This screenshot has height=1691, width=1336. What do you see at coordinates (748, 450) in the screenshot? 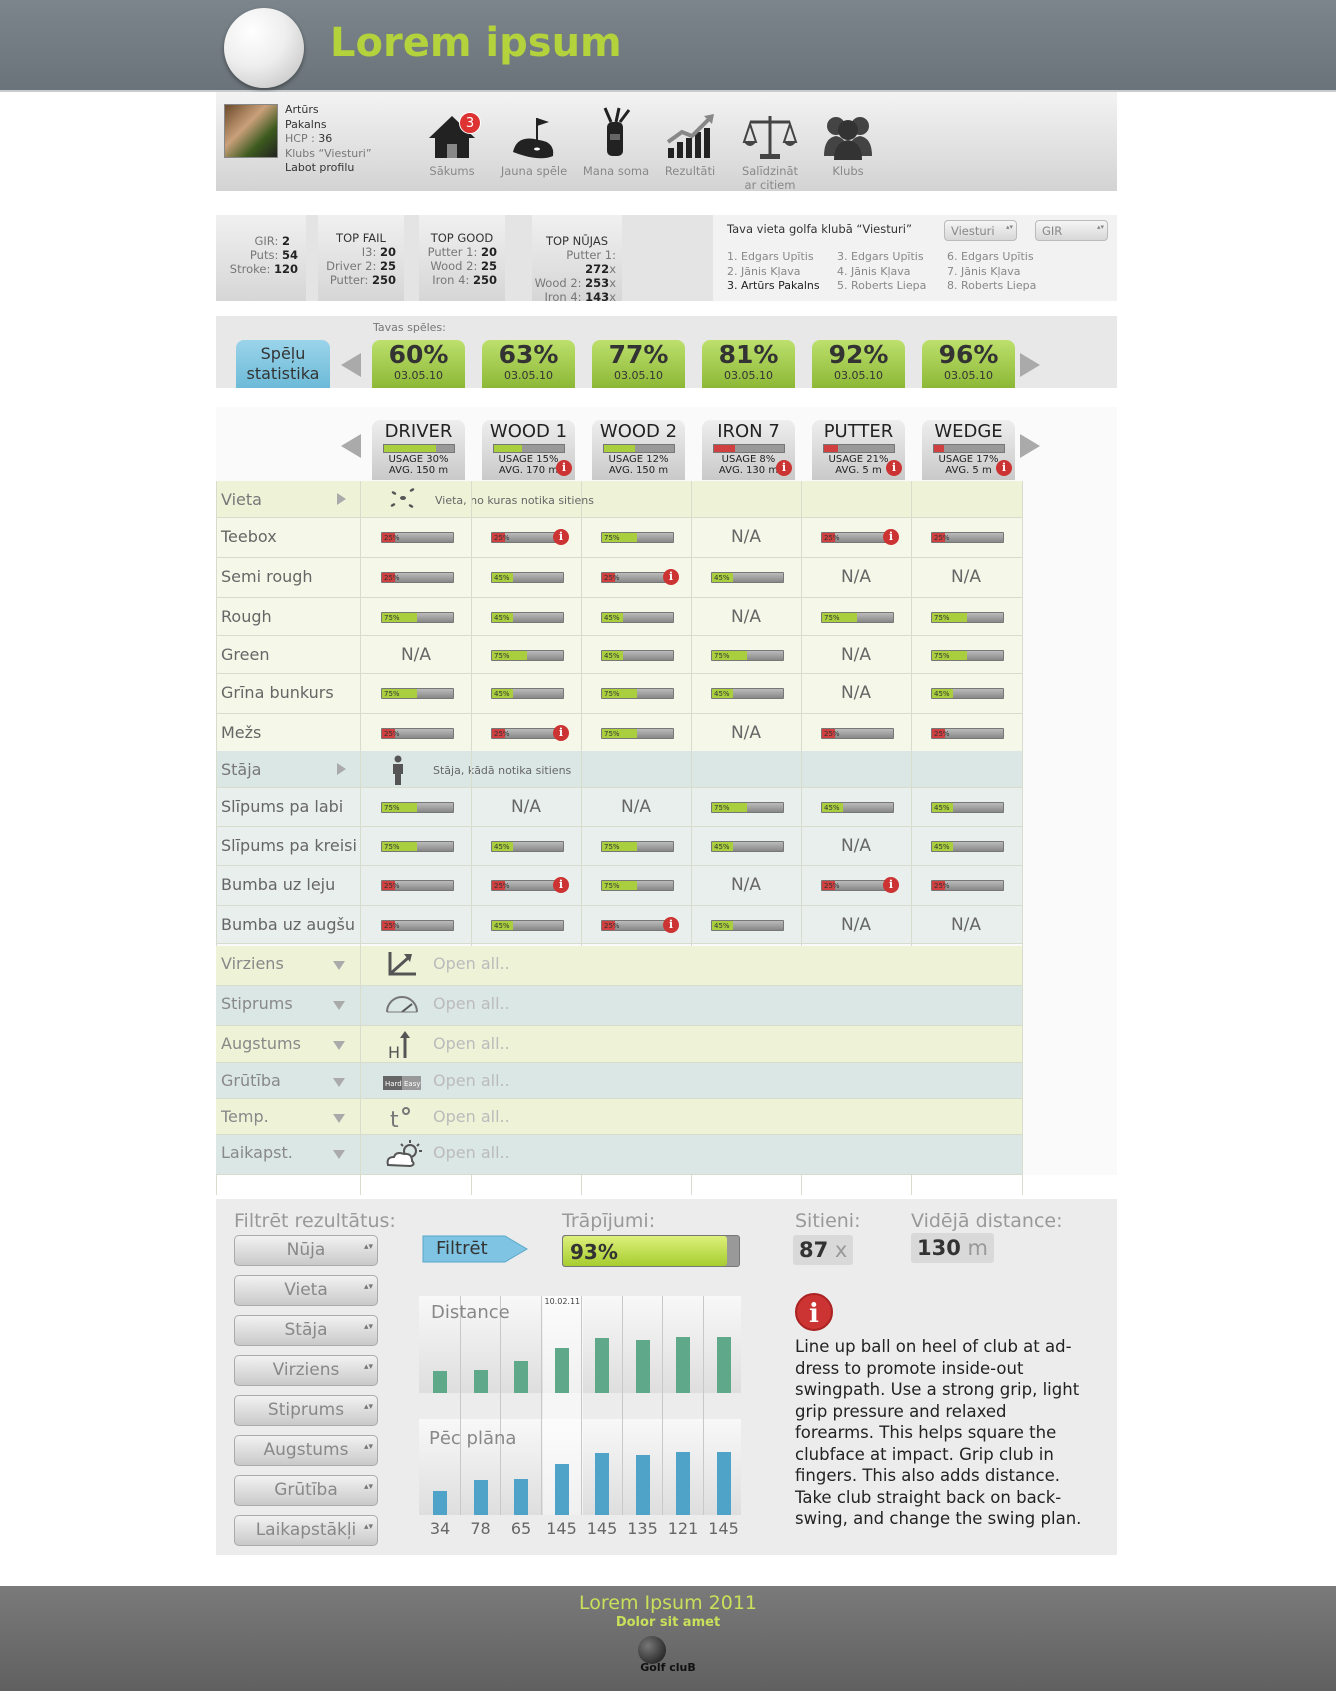
I see `club-tab-iron-7: IRON 7 USAGE 8% AVG. 130 mi` at bounding box center [748, 450].